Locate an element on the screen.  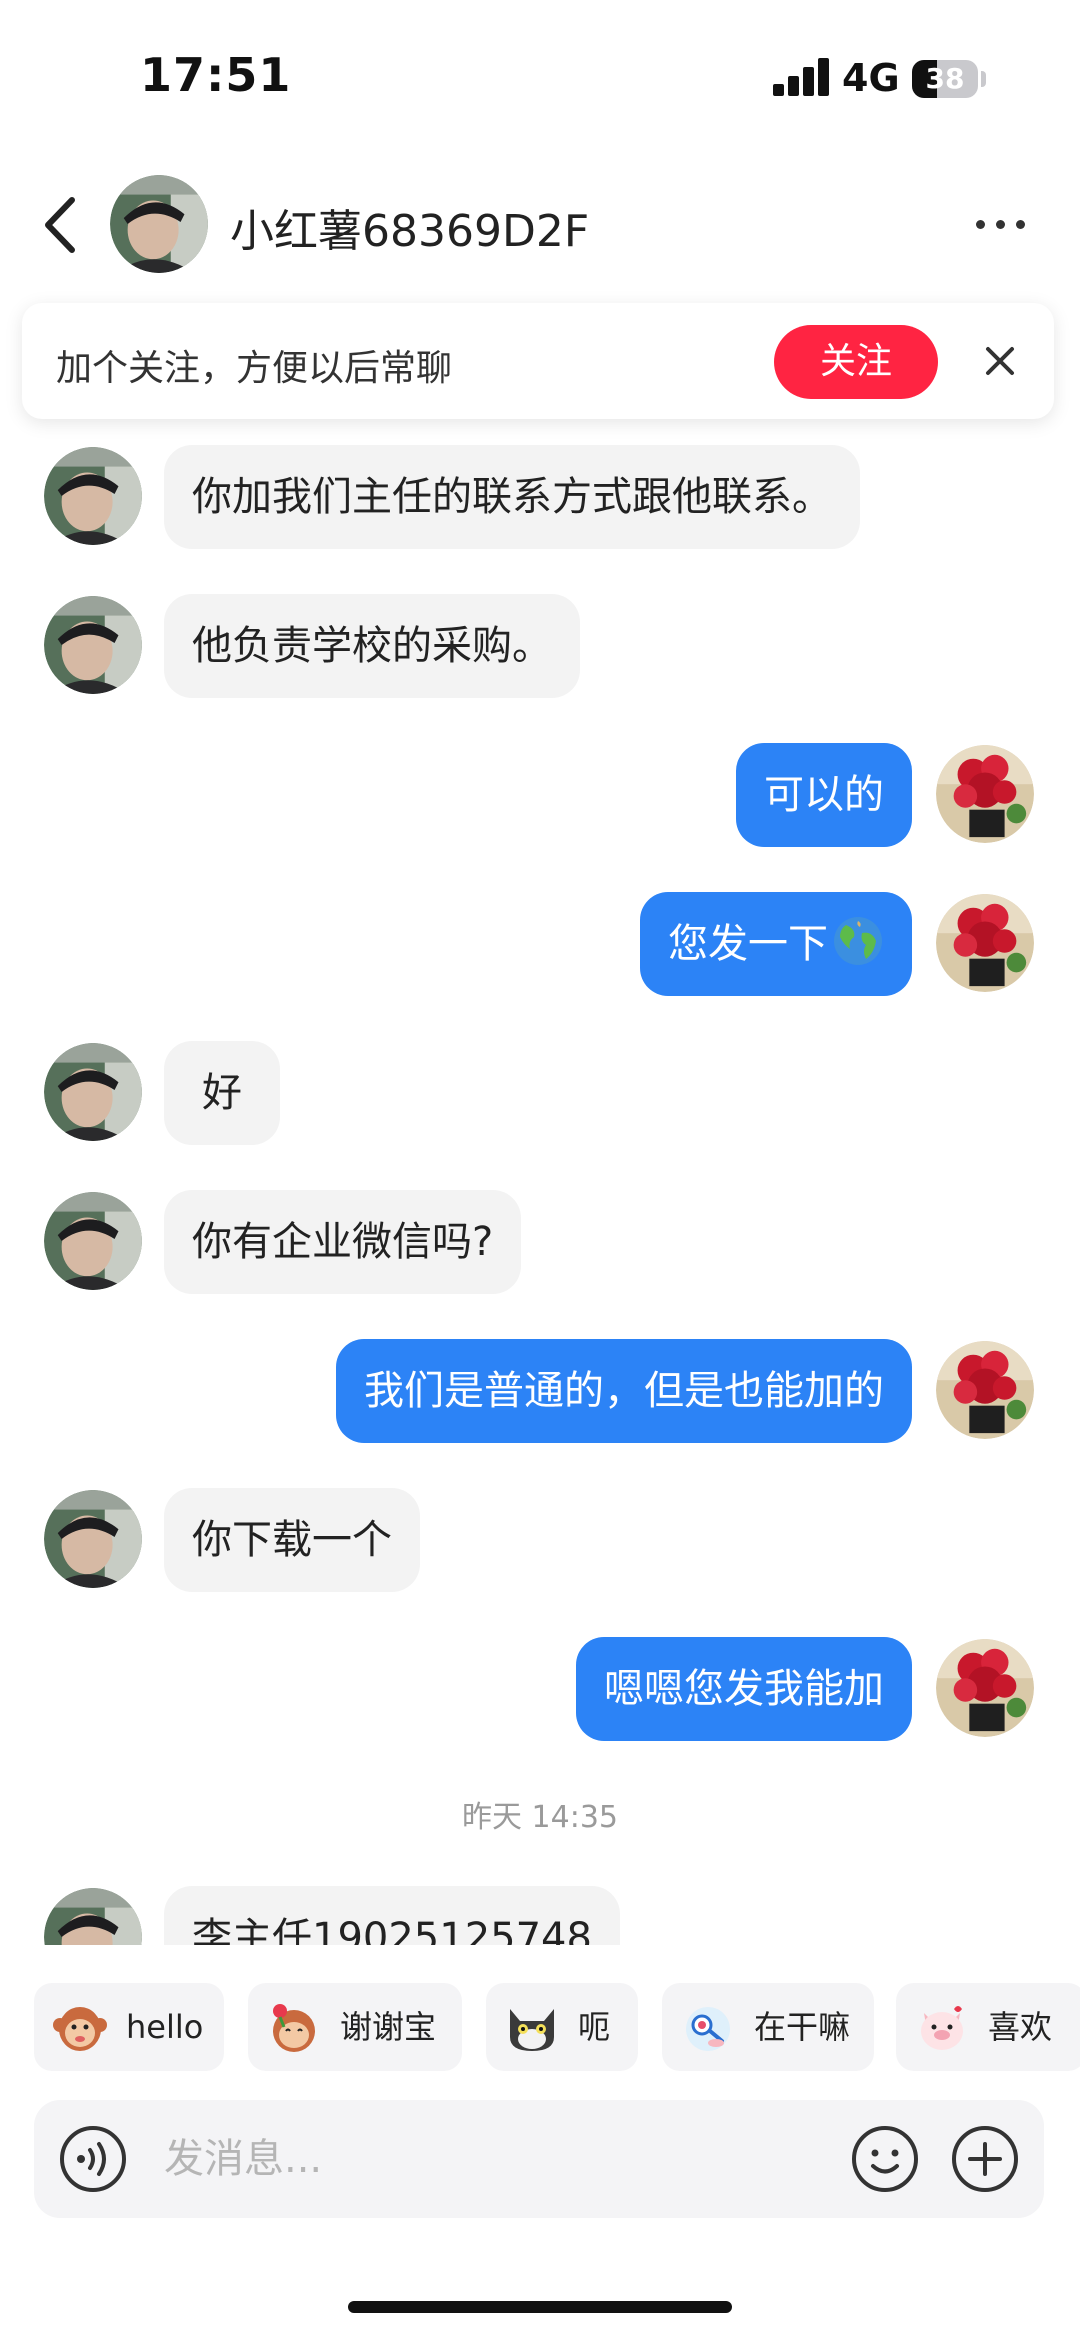
status-time: 17:51 is located at coordinates (216, 75).